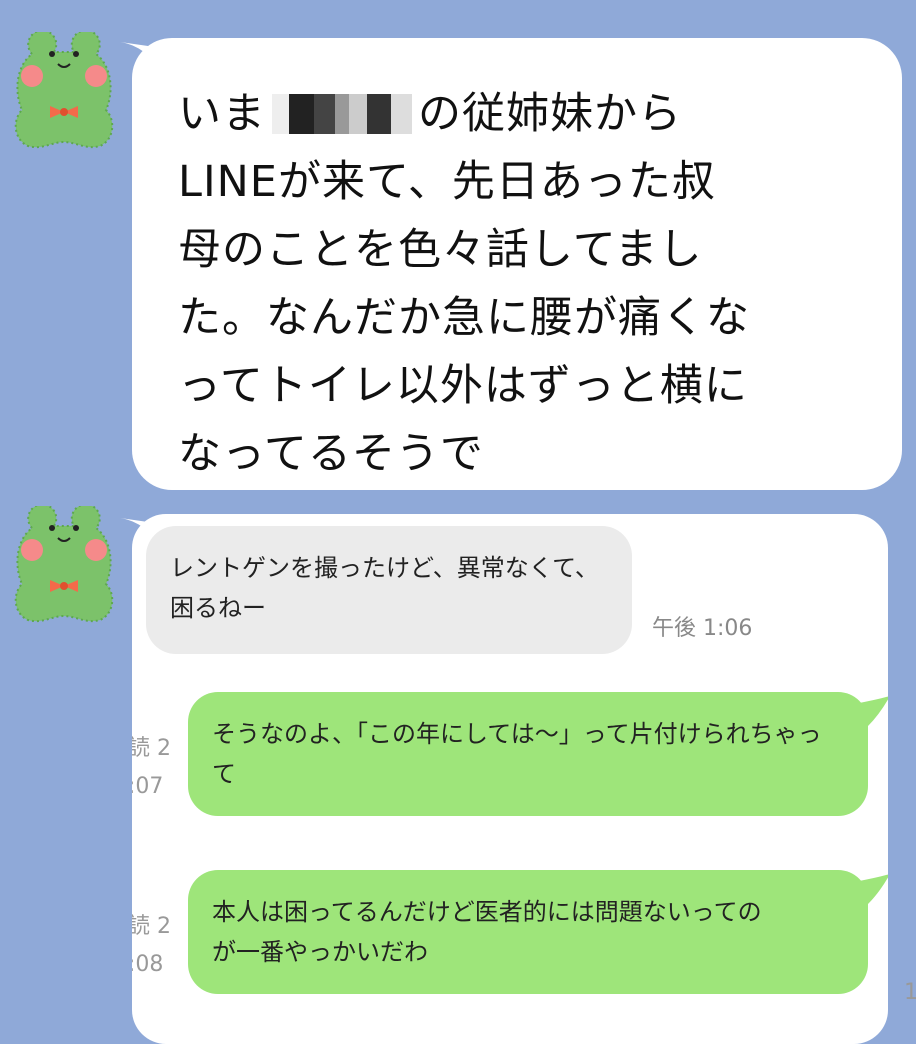  I want to click on incoming-message: レントゲンを撮ったけど、異常なくて、 困るねー, so click(389, 590).